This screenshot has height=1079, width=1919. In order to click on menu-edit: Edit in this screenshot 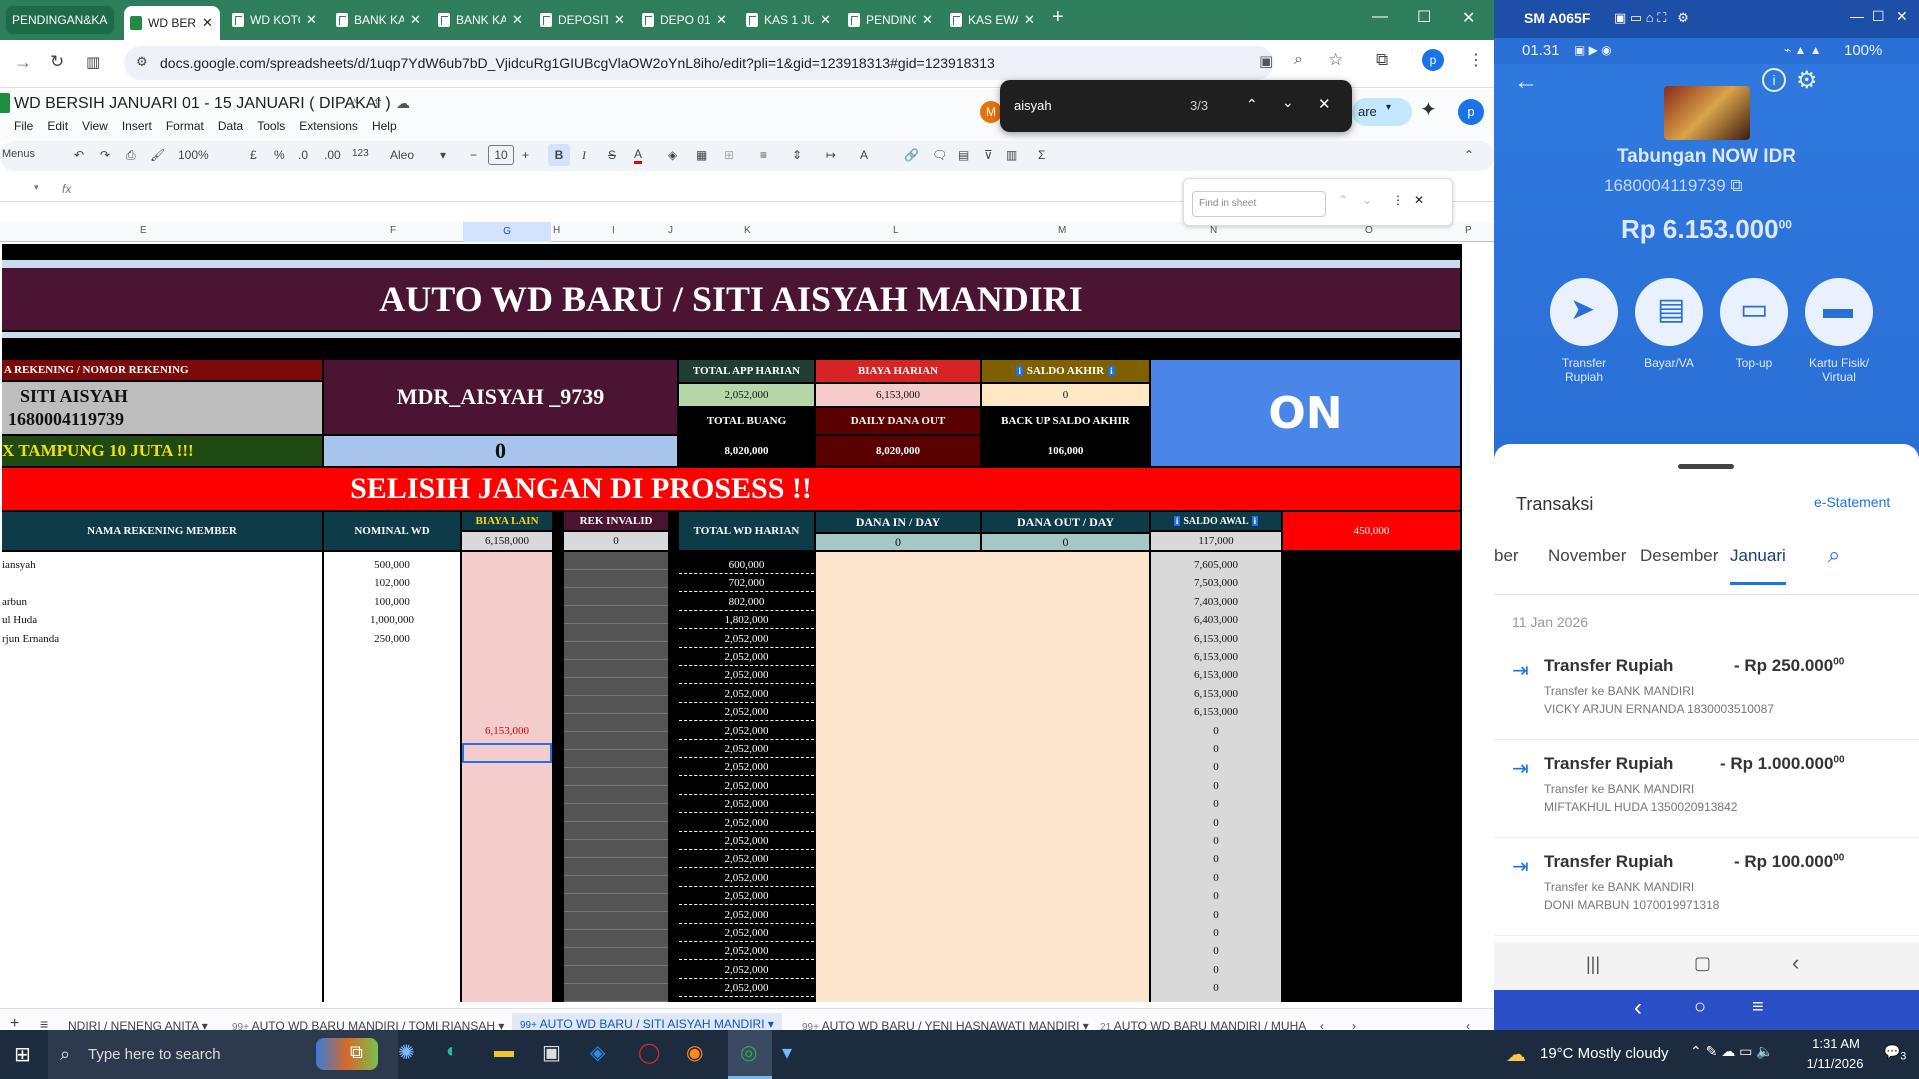, I will do `click(57, 126)`.